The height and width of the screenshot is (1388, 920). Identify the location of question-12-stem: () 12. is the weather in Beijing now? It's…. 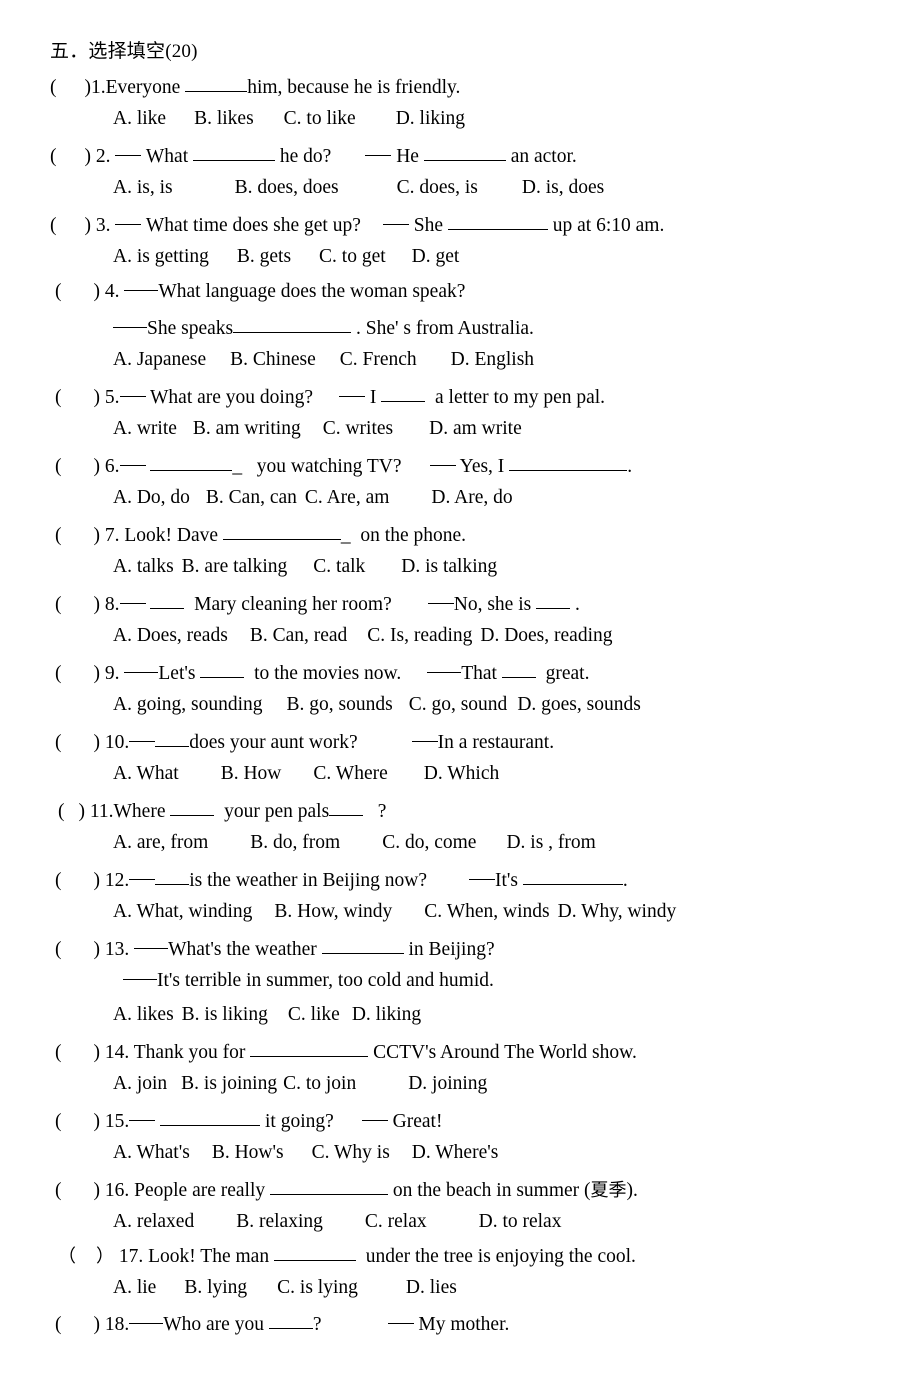
(341, 879).